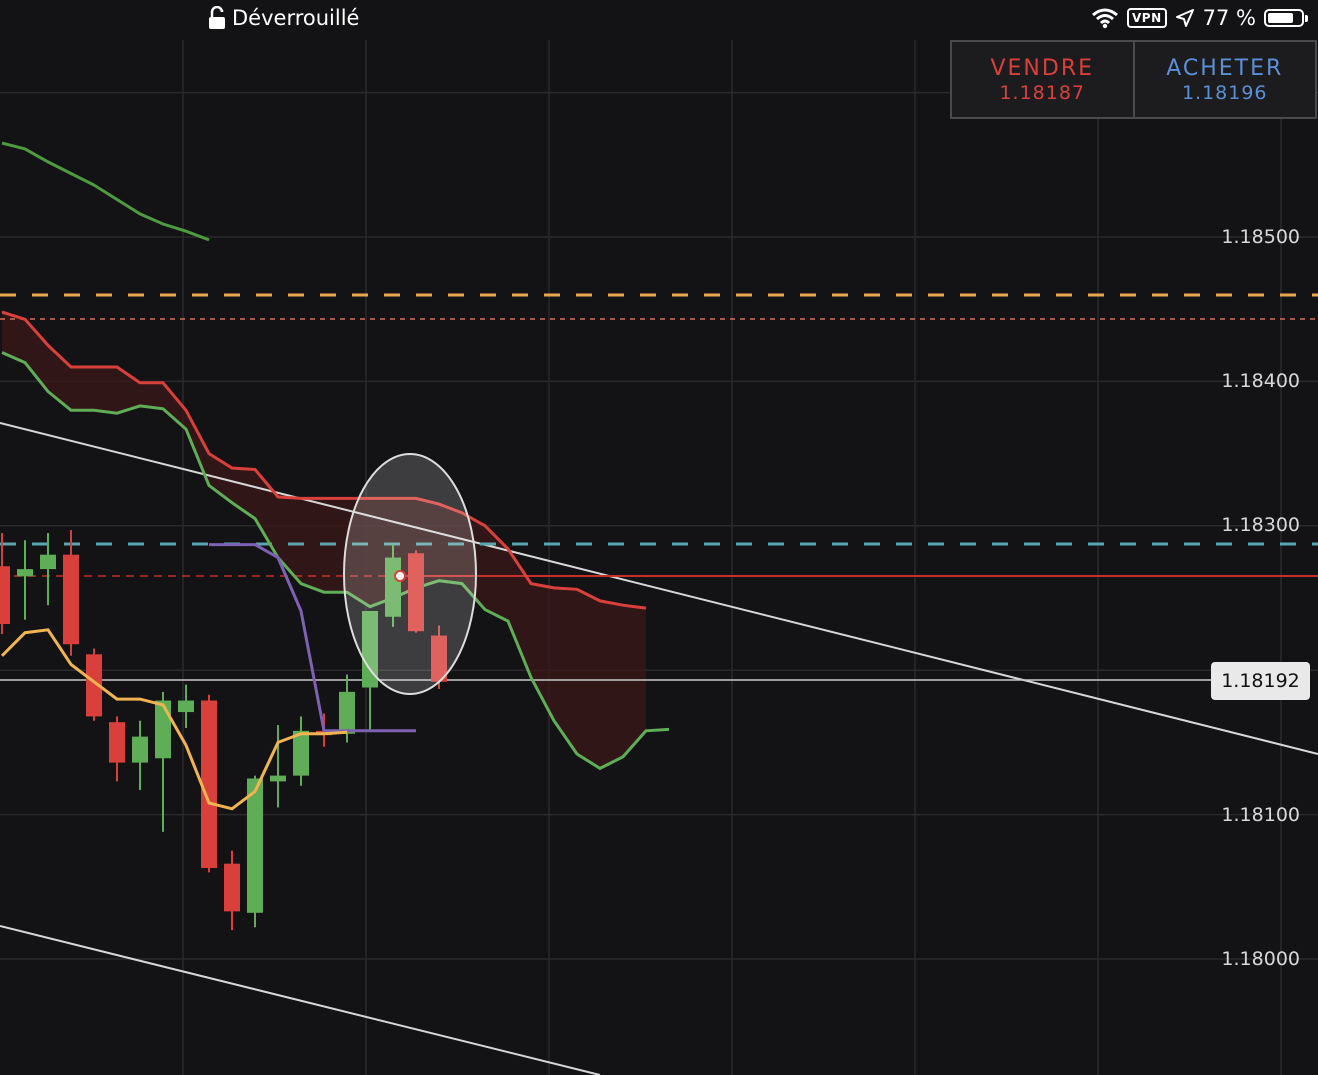  Describe the element at coordinates (1260, 815) in the screenshot. I see `y-tick-label: 1.18100` at that location.